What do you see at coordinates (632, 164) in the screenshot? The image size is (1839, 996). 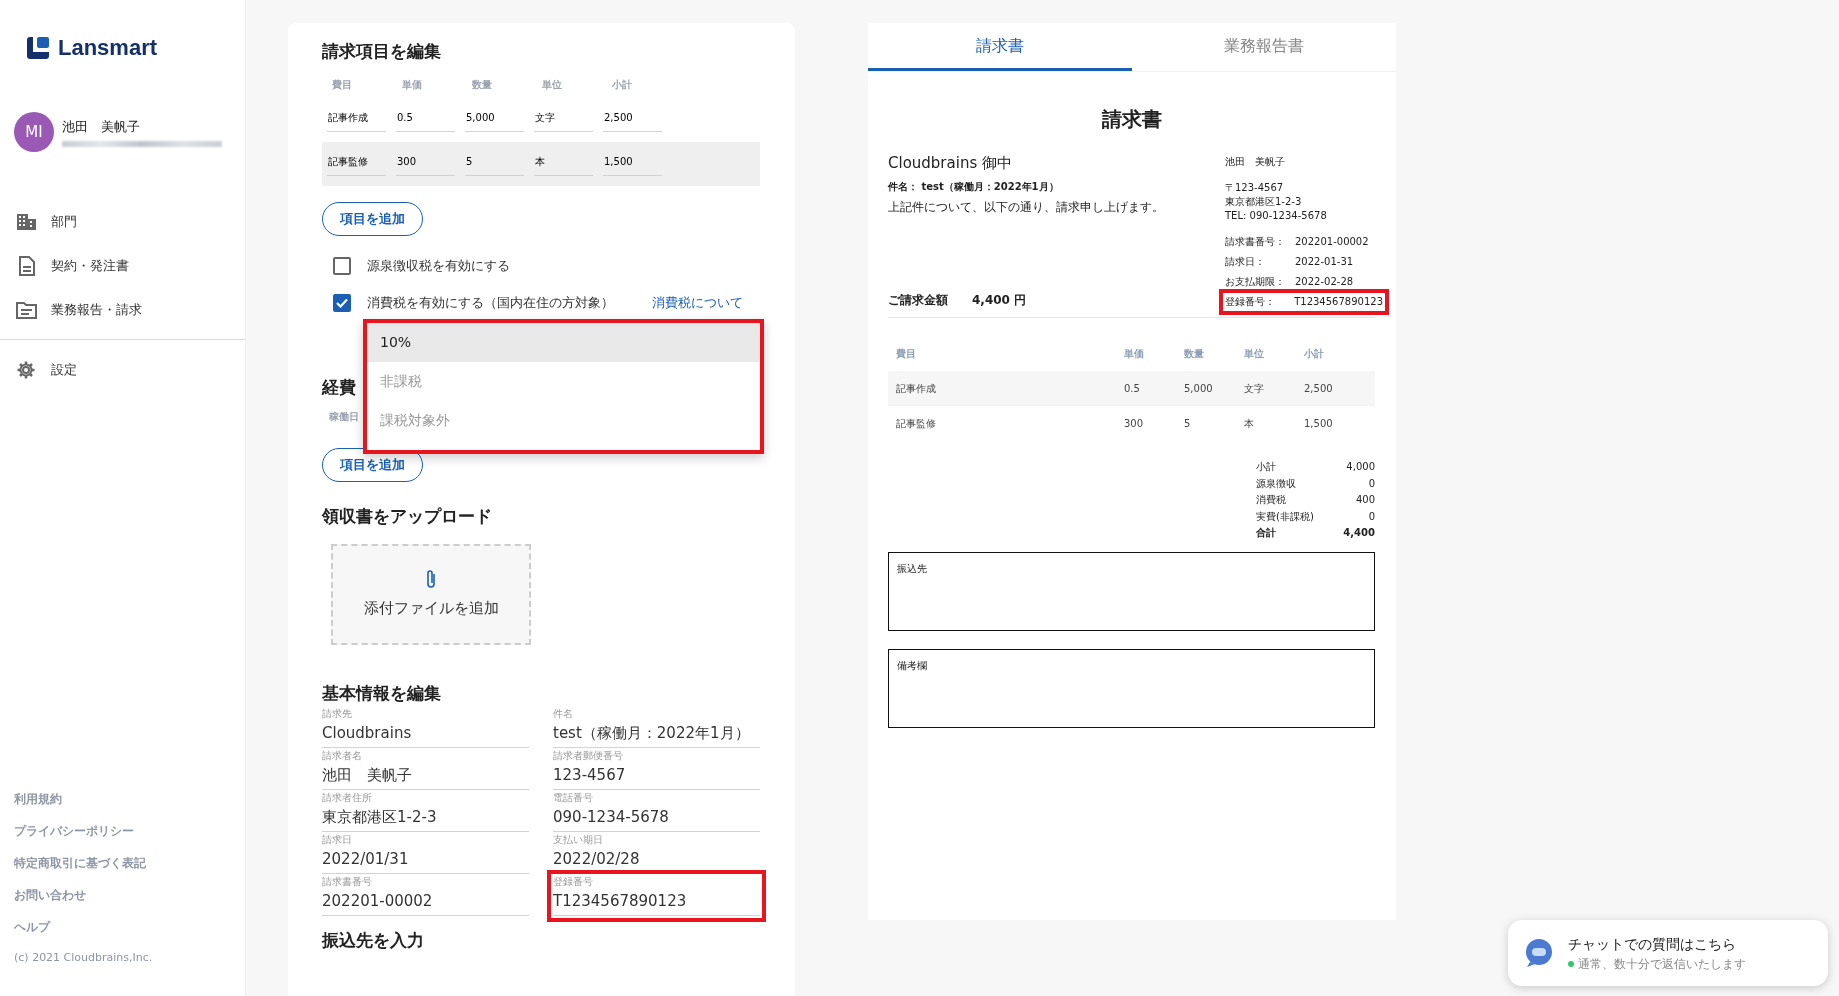 I see `table-input: 1,500` at bounding box center [632, 164].